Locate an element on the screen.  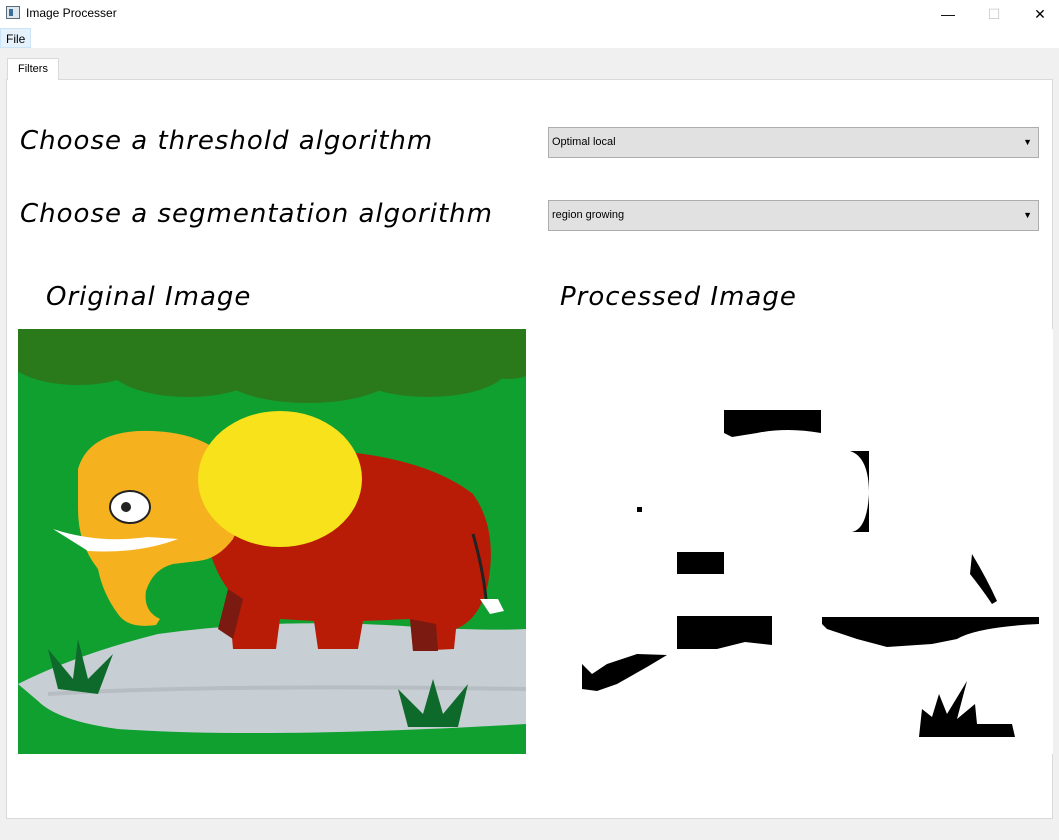
maximize-button: ☐ is located at coordinates (994, 14).